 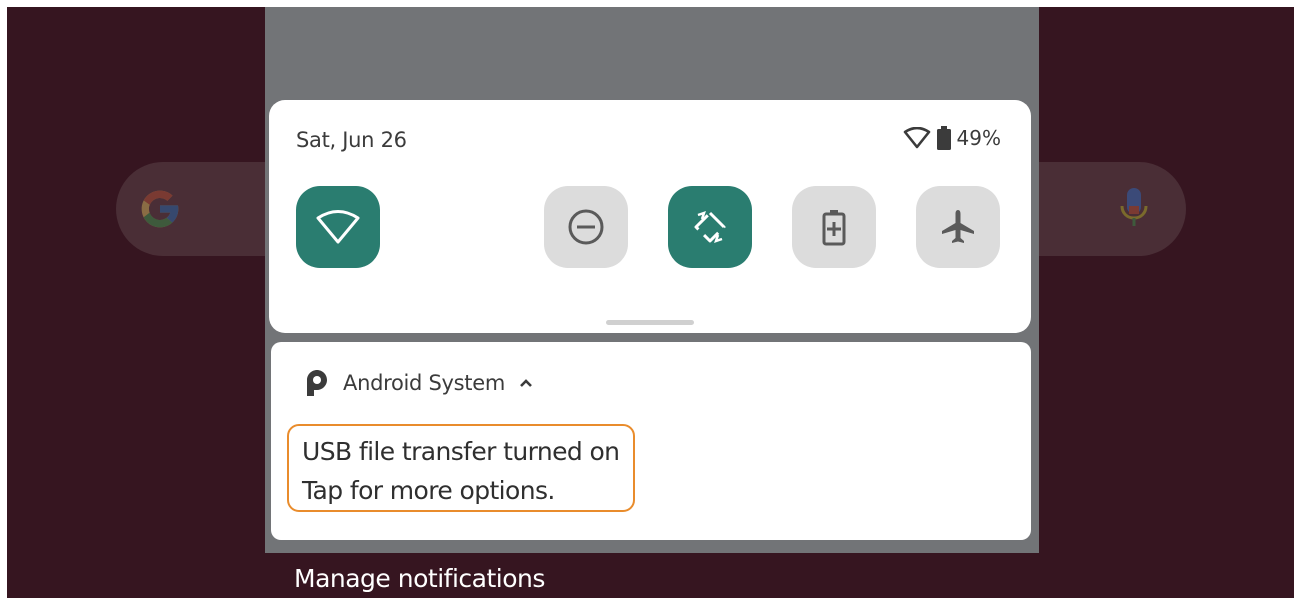 What do you see at coordinates (943, 138) in the screenshot?
I see `battery-icon` at bounding box center [943, 138].